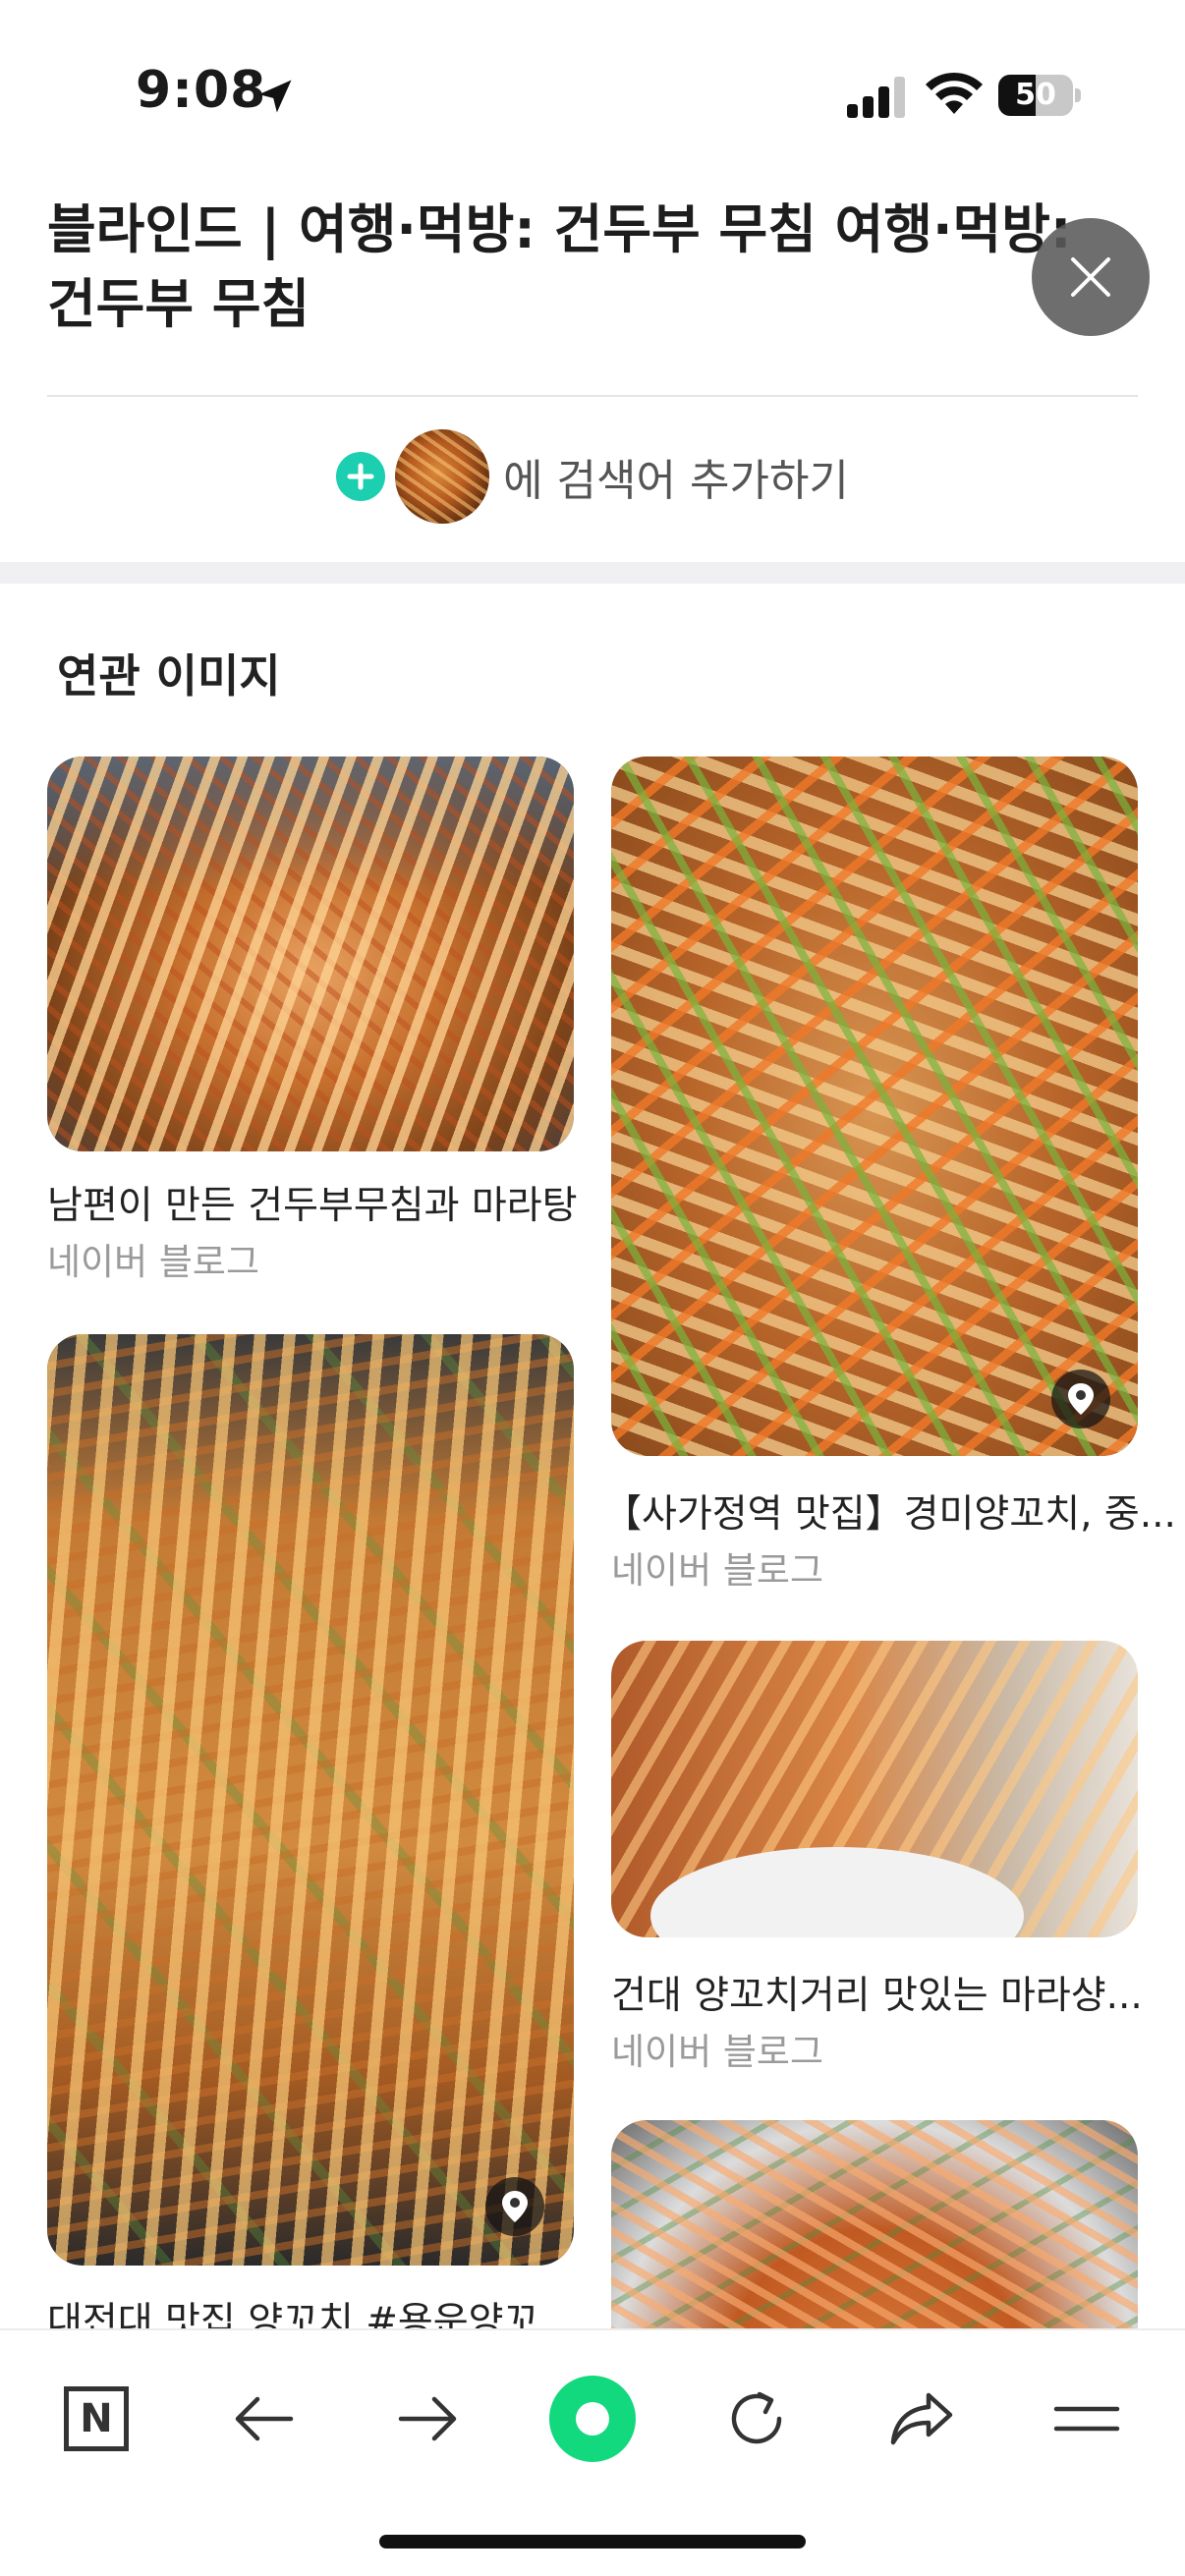 This screenshot has height=2576, width=1185. Describe the element at coordinates (592, 2541) in the screenshot. I see `home-indicator` at that location.